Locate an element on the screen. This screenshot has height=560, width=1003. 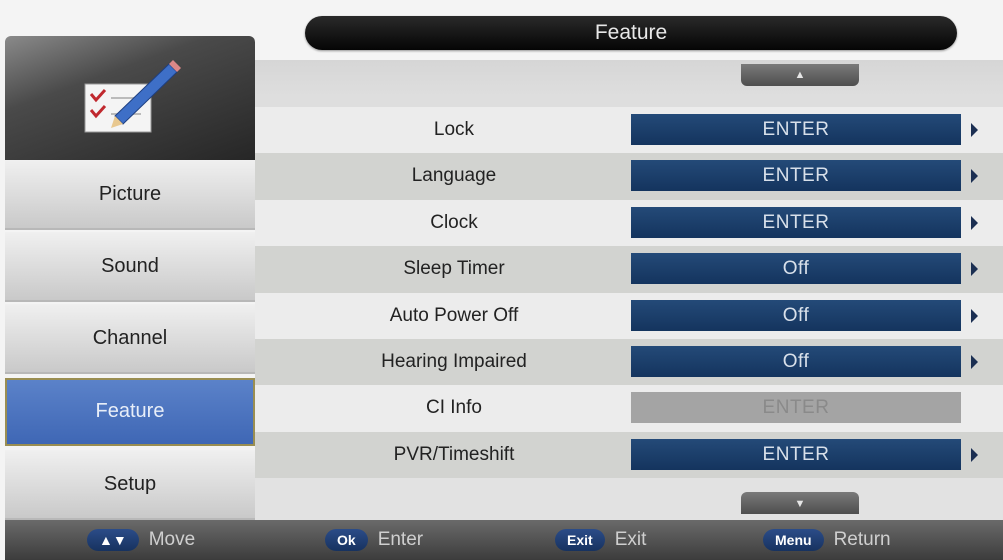
menu-key-badge: Menu is located at coordinates (793, 540).